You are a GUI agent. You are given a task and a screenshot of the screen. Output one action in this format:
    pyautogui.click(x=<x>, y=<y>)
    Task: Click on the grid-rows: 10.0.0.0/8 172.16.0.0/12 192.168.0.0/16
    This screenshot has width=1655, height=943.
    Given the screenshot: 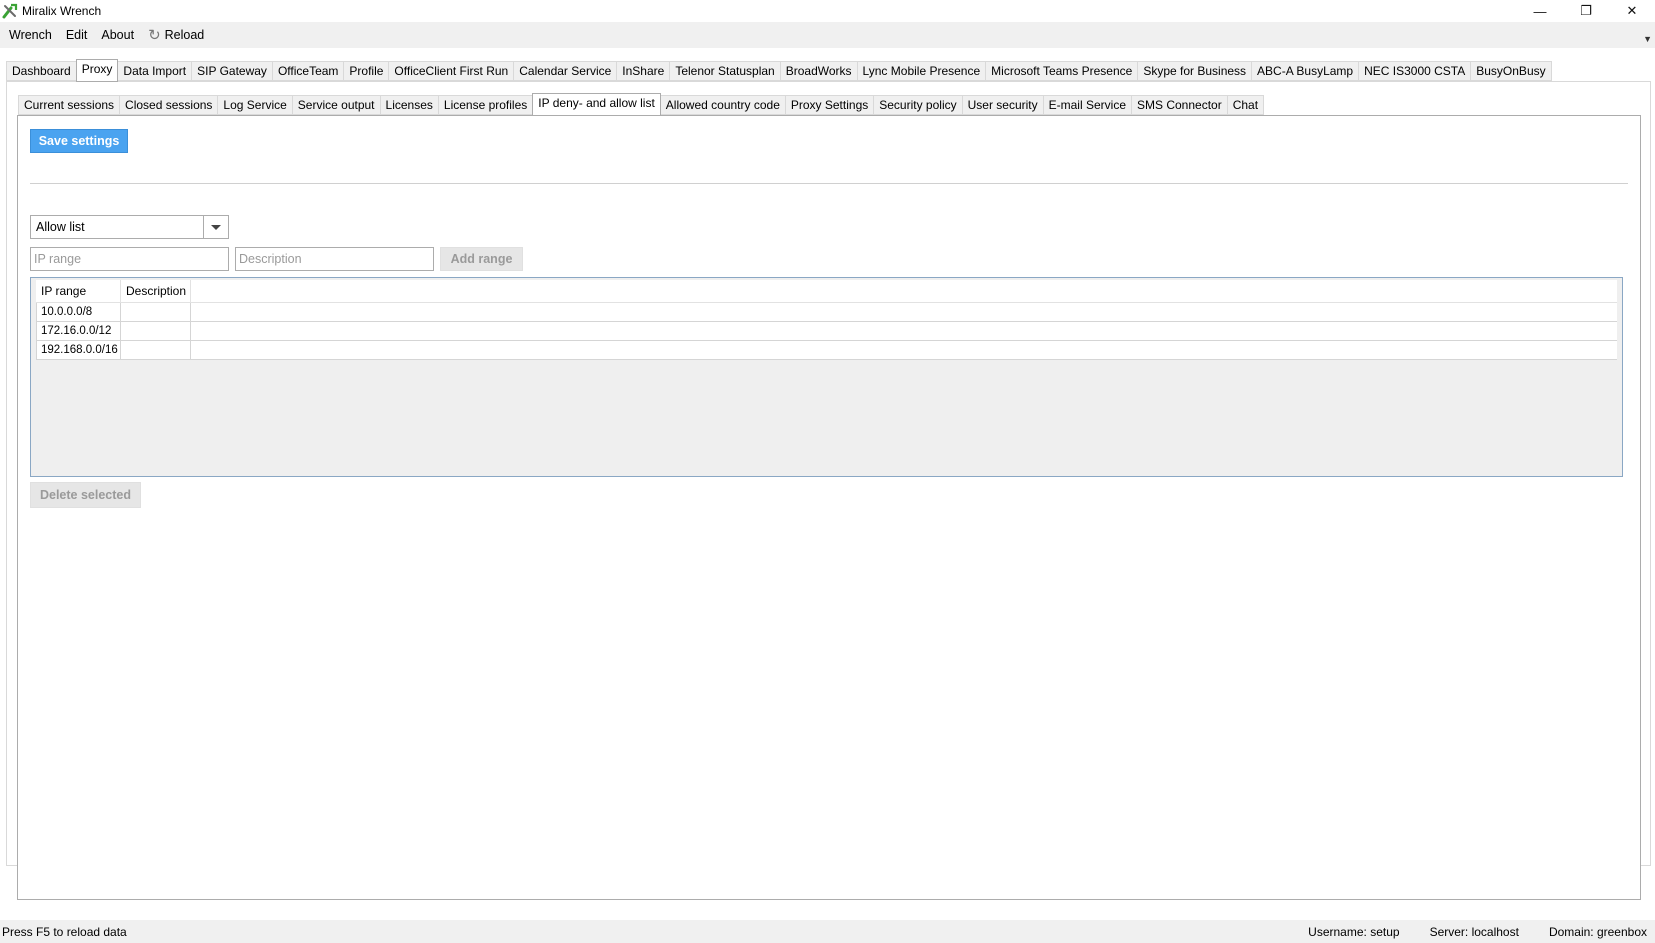 What is the action you would take?
    pyautogui.click(x=826, y=331)
    